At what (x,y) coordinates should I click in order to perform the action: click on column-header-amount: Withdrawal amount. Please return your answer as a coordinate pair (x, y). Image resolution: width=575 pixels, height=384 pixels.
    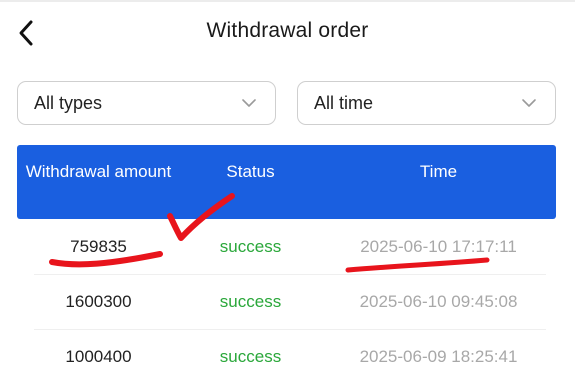
    Looking at the image, I should click on (98, 171).